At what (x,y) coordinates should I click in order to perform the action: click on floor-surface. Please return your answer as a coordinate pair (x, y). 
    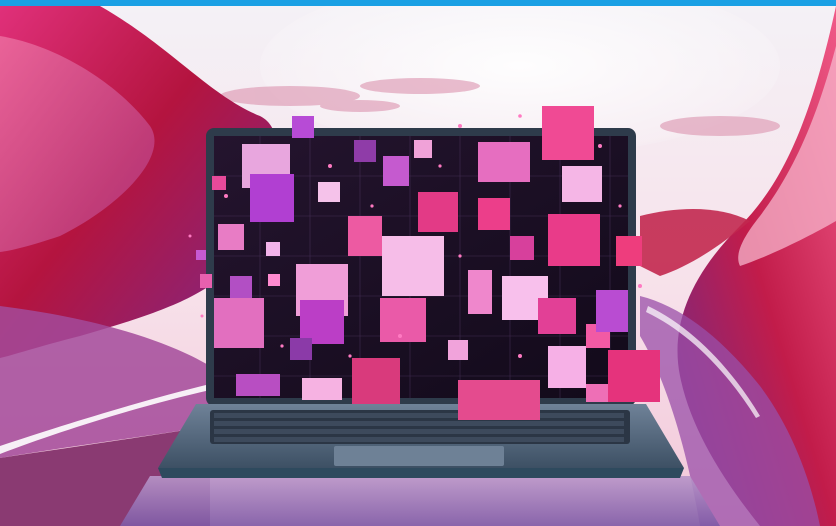
    Looking at the image, I should click on (420, 501).